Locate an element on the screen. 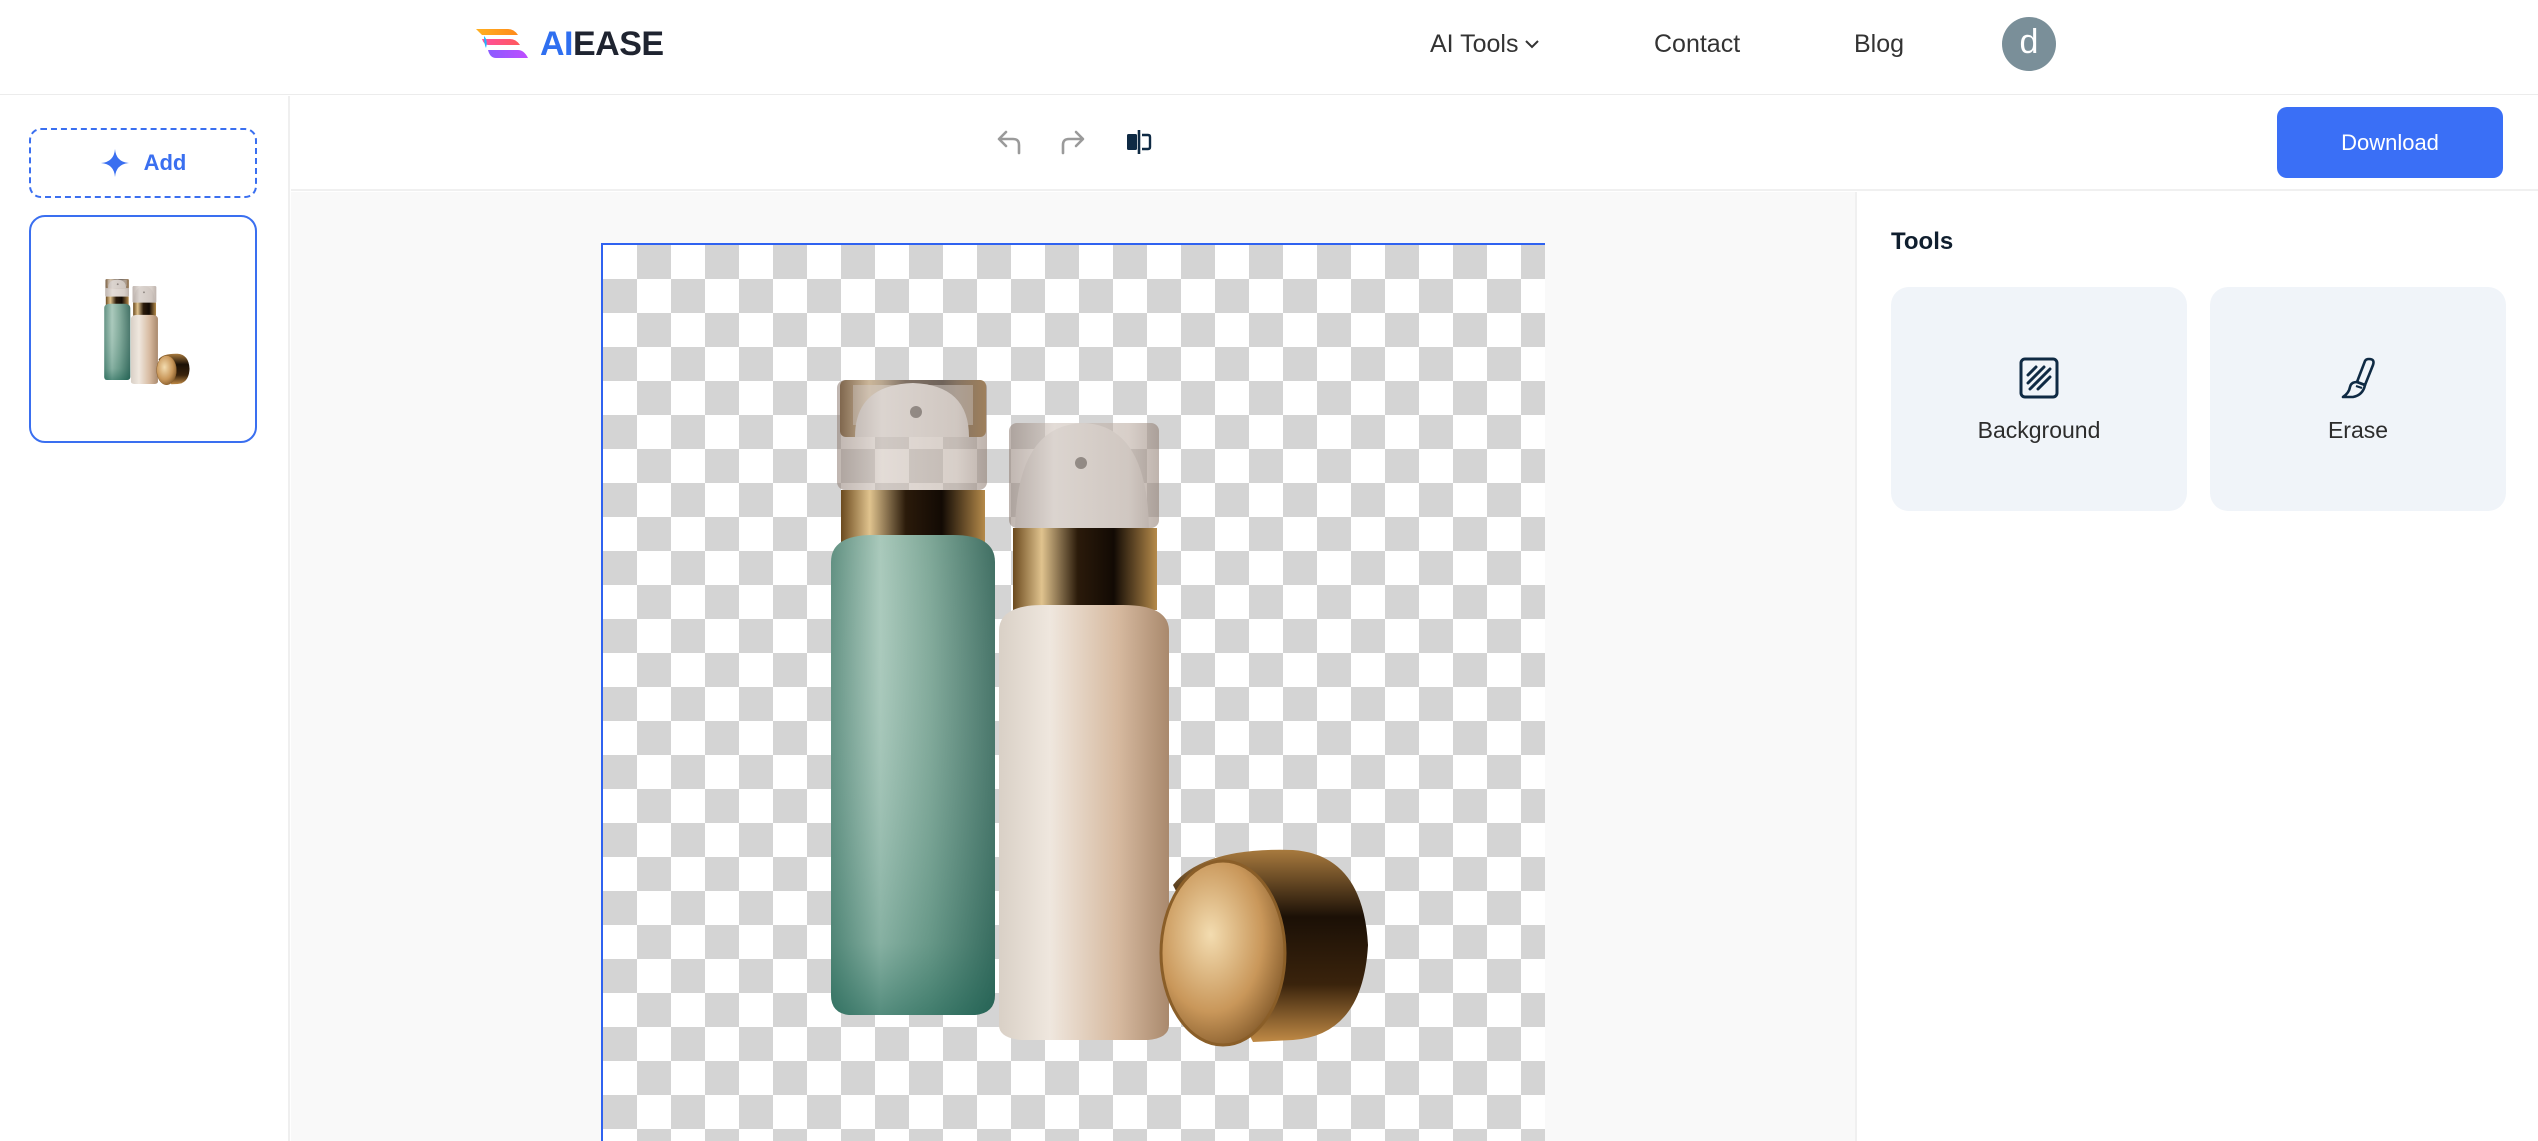 This screenshot has height=1141, width=2538. undo-button is located at coordinates (1009, 142).